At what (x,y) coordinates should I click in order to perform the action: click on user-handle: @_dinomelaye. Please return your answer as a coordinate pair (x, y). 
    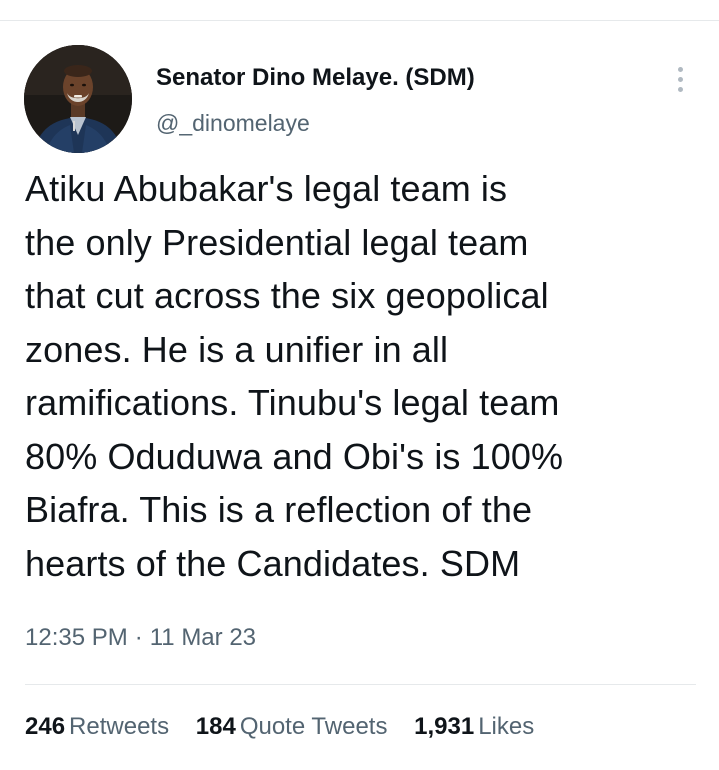
    Looking at the image, I should click on (315, 123).